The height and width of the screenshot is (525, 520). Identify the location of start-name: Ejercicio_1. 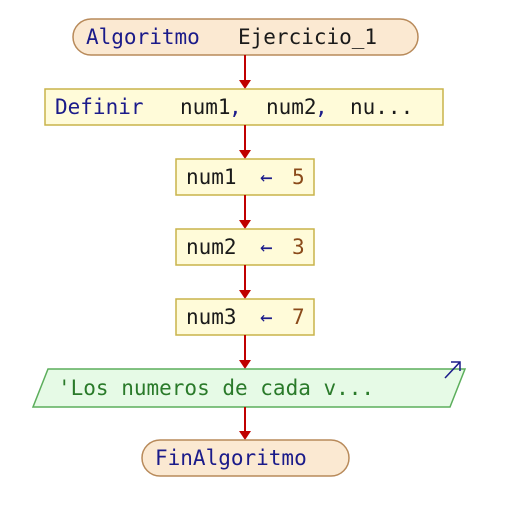
(307, 37).